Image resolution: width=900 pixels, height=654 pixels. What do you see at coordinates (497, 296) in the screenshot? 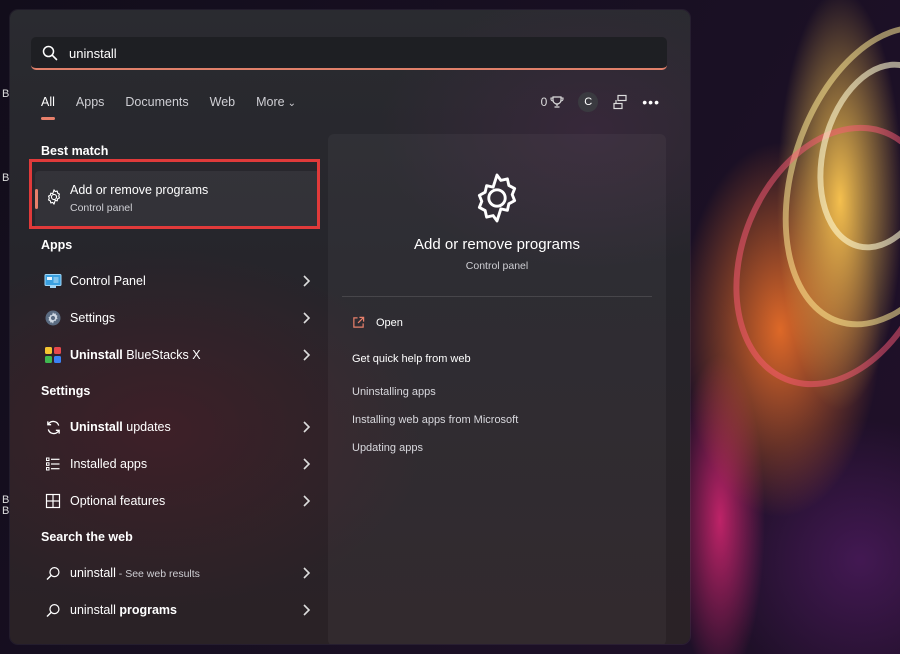
I see `divider` at bounding box center [497, 296].